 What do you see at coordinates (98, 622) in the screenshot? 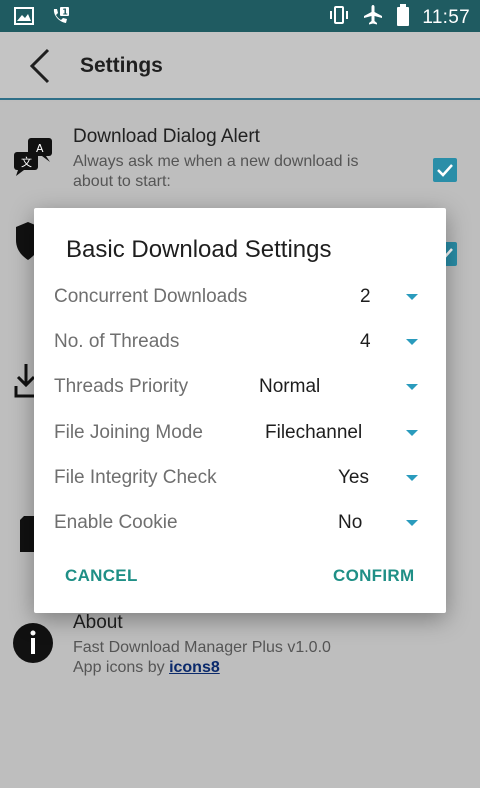
I see `about-title: About` at bounding box center [98, 622].